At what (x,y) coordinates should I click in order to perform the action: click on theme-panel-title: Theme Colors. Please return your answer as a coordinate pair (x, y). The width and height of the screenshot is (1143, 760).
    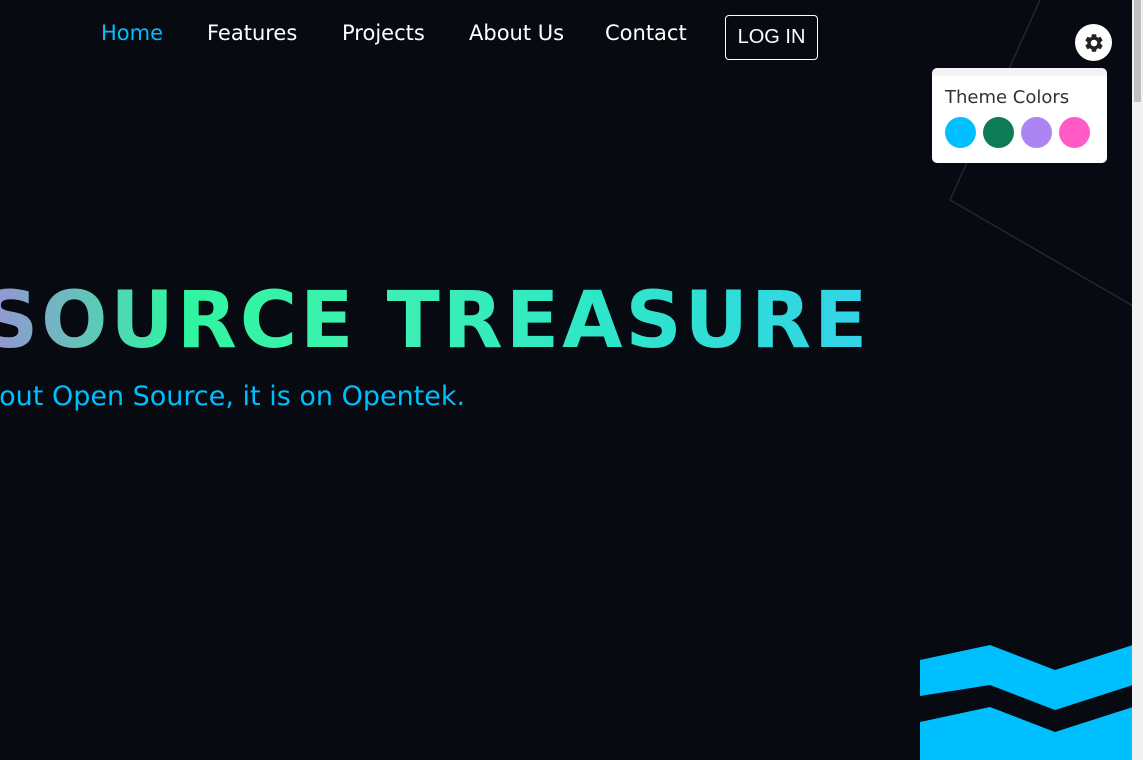
    Looking at the image, I should click on (1007, 97).